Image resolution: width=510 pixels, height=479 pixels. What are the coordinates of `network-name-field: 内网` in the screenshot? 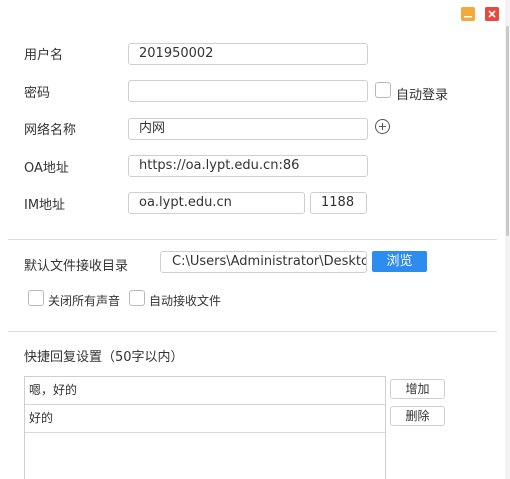 It's located at (248, 129).